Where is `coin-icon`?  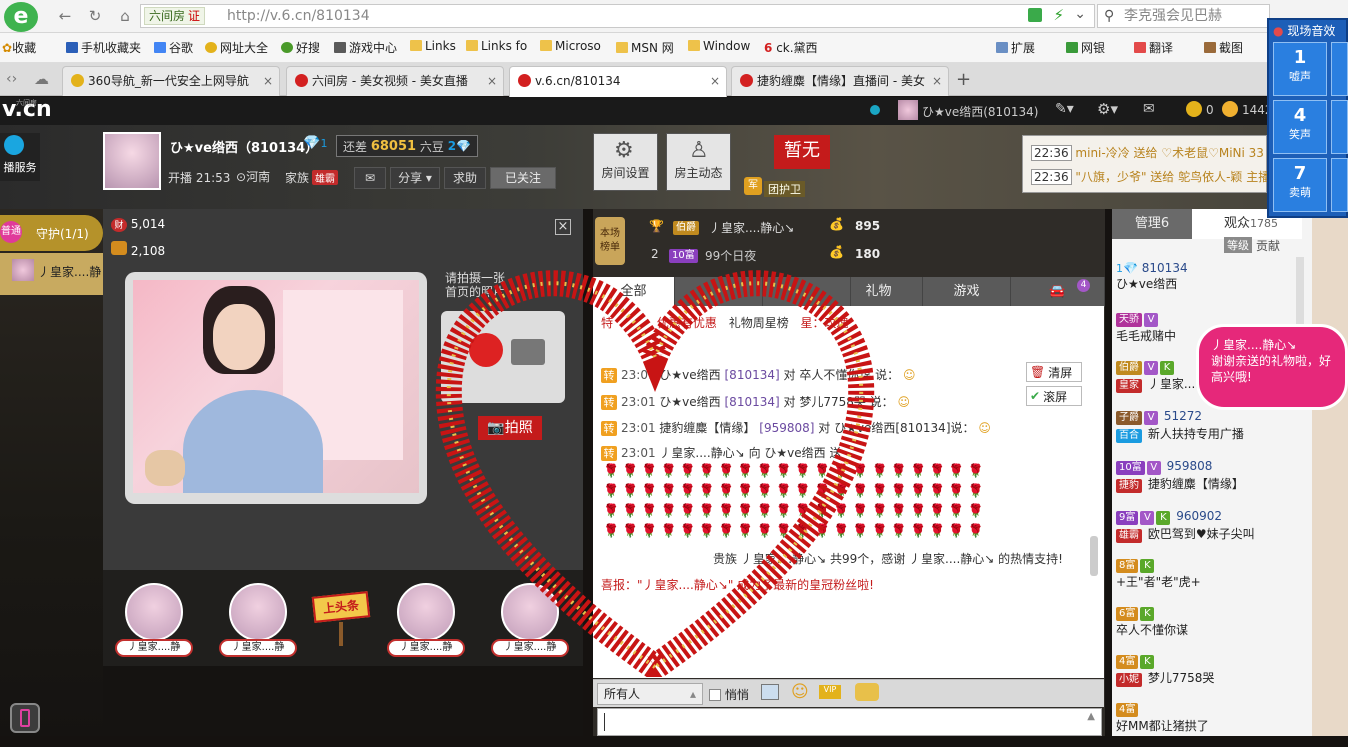
coin-icon is located at coordinates (1194, 109).